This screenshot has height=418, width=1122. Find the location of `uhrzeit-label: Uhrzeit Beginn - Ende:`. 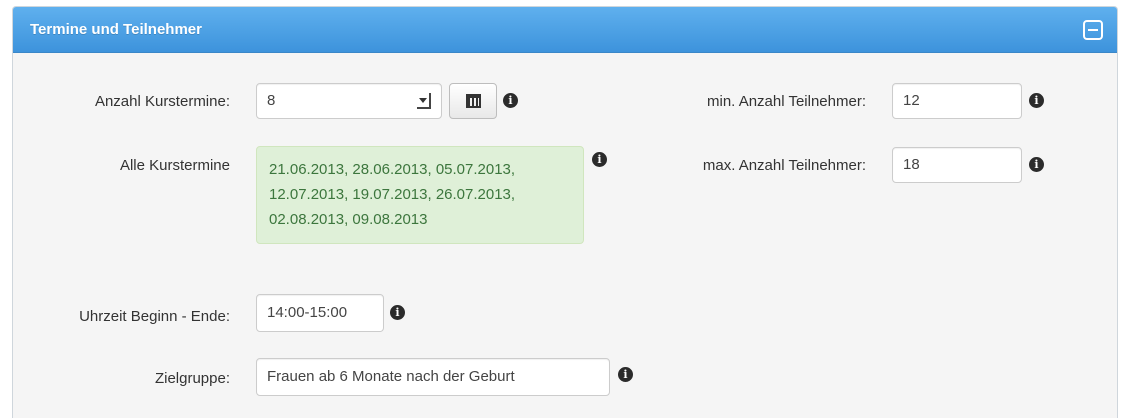

uhrzeit-label: Uhrzeit Beginn - Ende: is located at coordinates (154, 316).